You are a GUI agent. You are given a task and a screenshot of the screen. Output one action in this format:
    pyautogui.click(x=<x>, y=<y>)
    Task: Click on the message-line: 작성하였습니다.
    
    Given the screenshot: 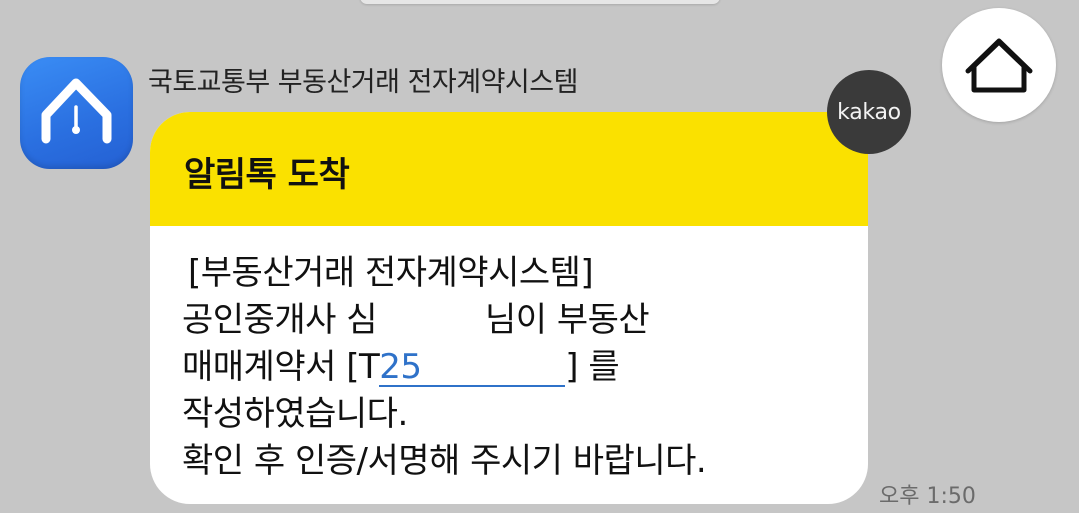 What is the action you would take?
    pyautogui.click(x=295, y=414)
    